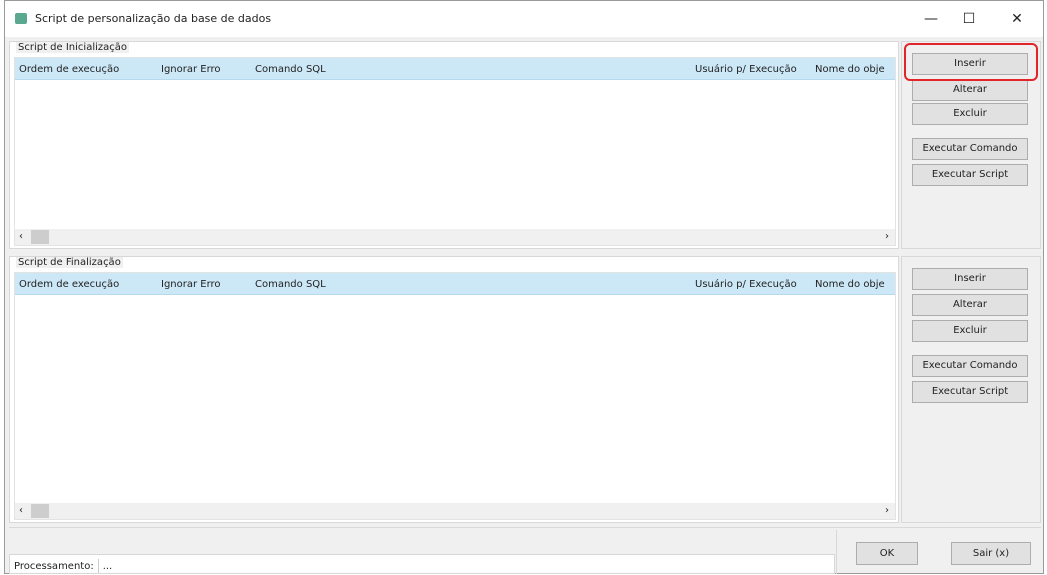 Image resolution: width=1047 pixels, height=575 pixels. What do you see at coordinates (970, 114) in the screenshot?
I see `init-delete-button: Excluir` at bounding box center [970, 114].